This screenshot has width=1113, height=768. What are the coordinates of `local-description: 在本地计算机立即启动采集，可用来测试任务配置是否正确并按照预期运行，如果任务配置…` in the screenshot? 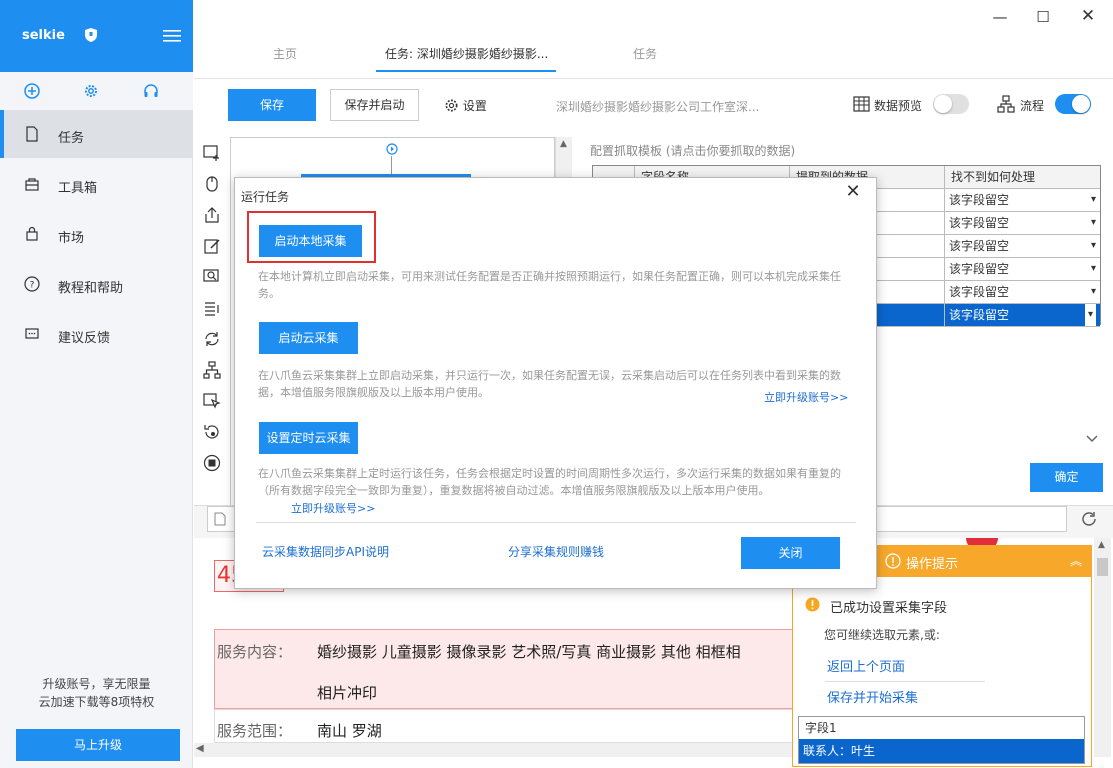 It's located at (549, 285).